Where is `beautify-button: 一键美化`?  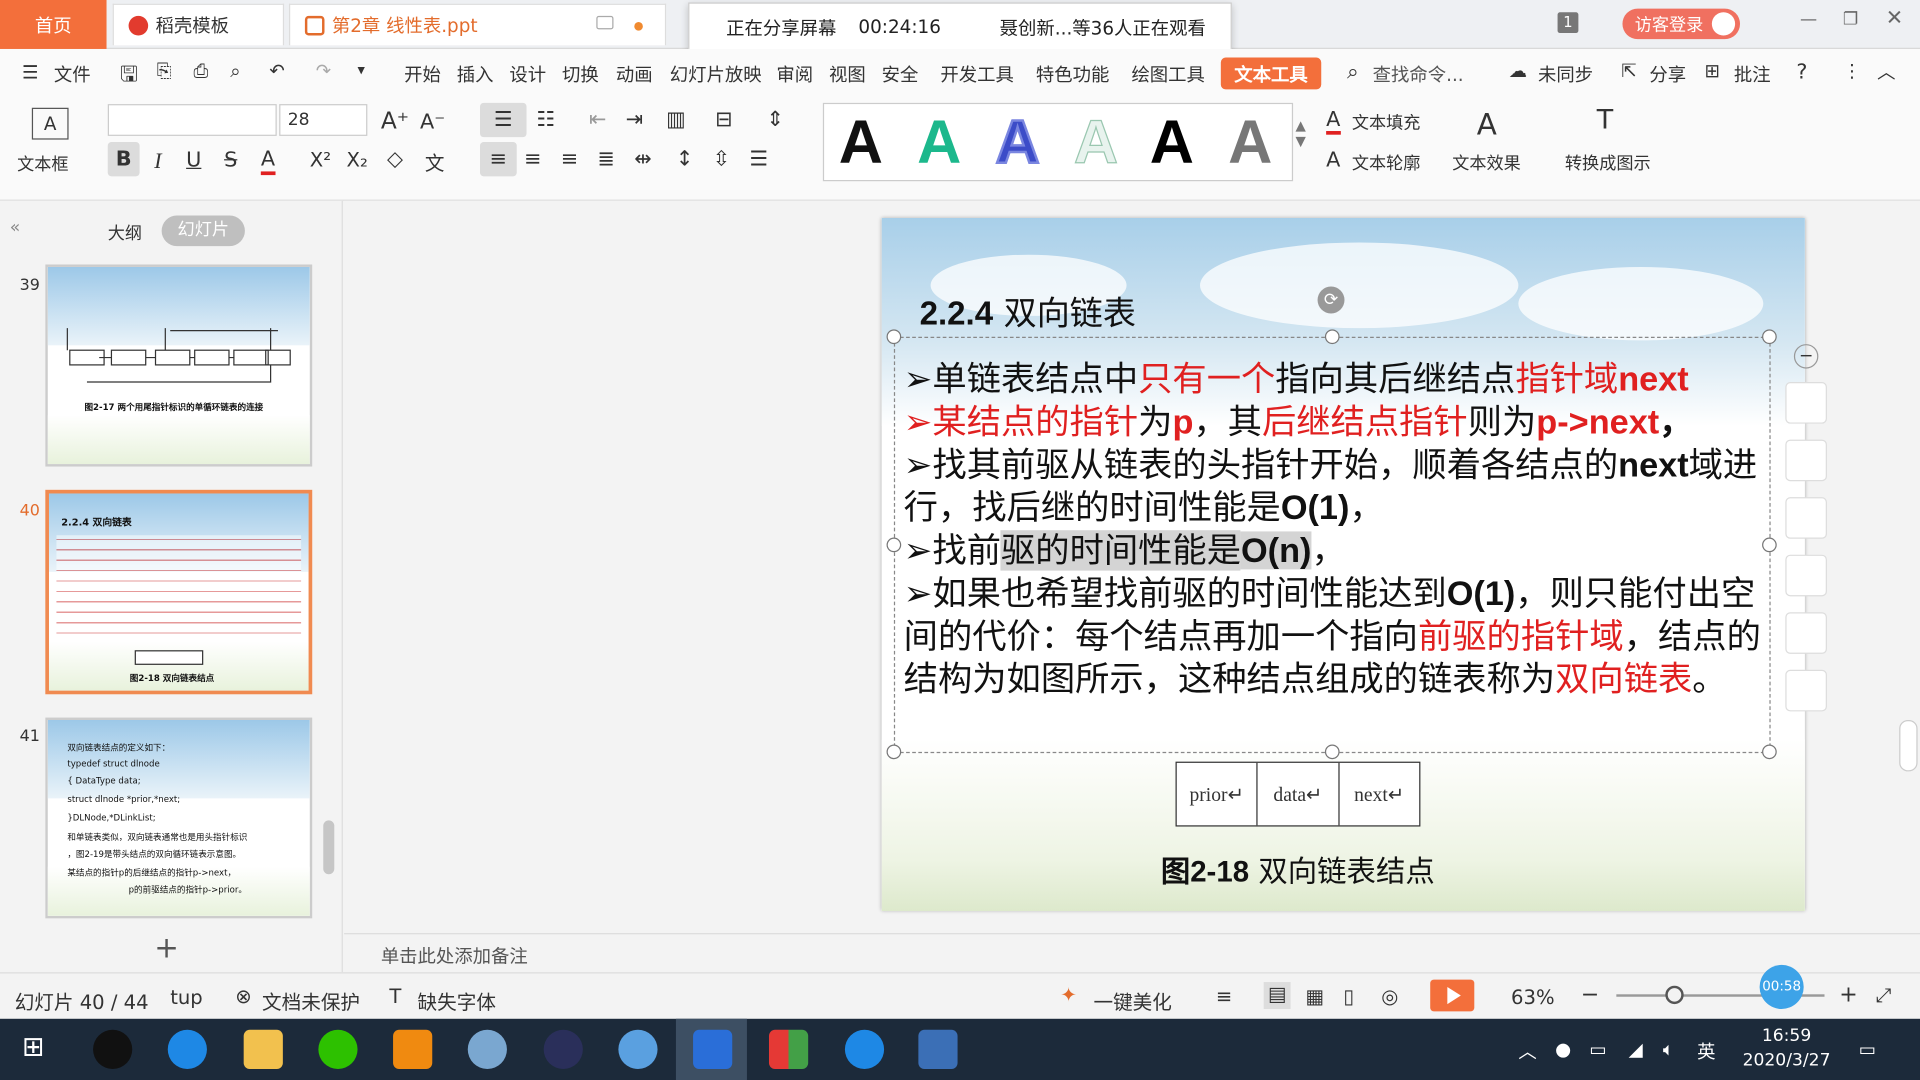
beautify-button: 一键美化 is located at coordinates (1132, 1000).